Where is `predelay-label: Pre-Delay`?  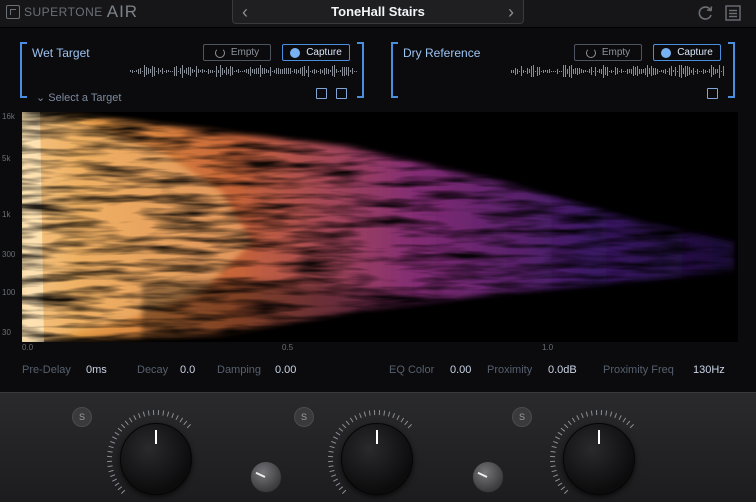
predelay-label: Pre-Delay is located at coordinates (46, 370).